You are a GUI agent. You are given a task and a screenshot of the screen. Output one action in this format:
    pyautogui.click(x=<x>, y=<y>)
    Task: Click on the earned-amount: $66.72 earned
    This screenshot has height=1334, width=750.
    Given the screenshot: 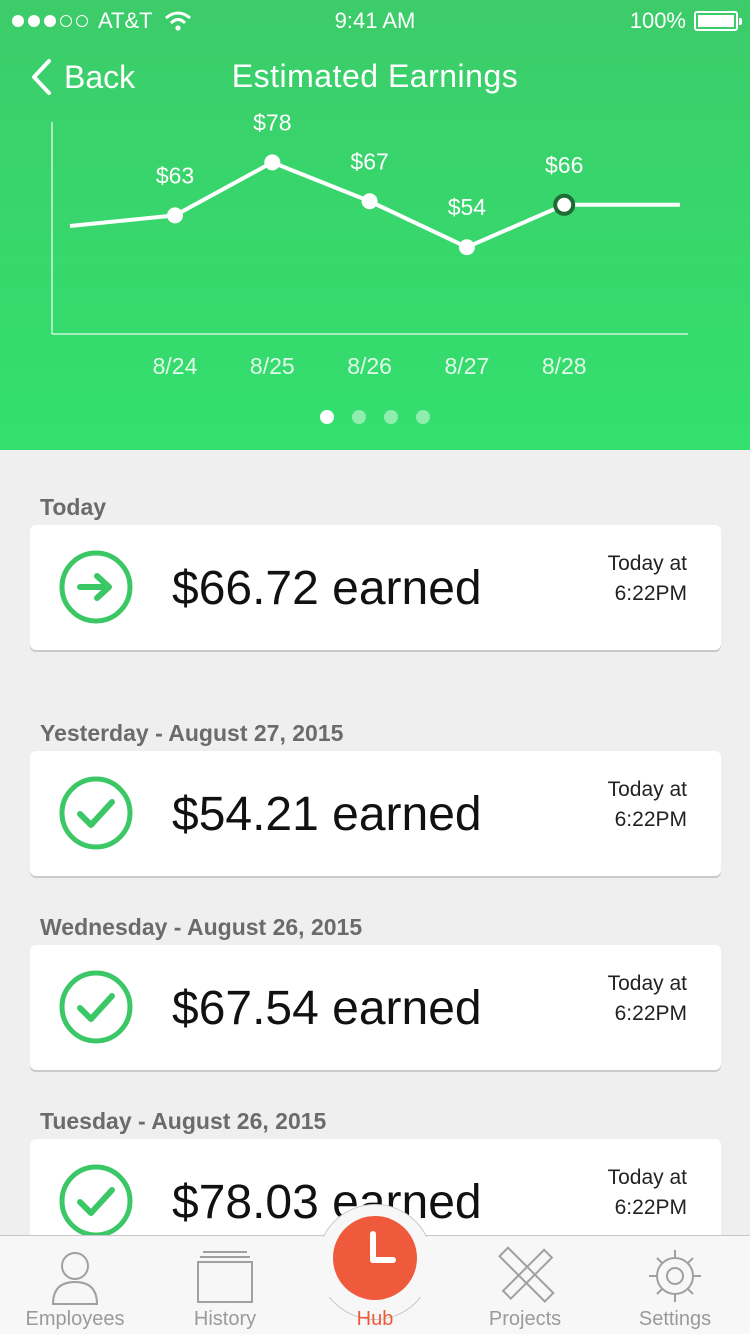 What is the action you would take?
    pyautogui.click(x=327, y=588)
    